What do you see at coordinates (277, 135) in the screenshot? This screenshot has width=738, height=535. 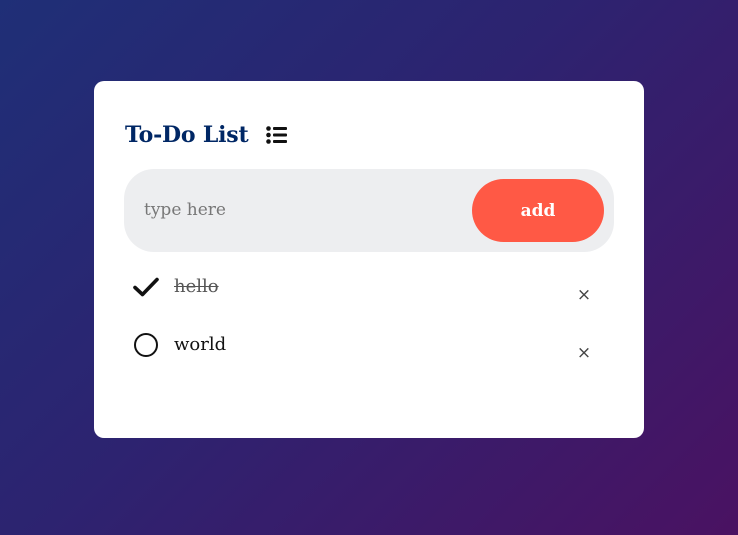 I see `list-icon` at bounding box center [277, 135].